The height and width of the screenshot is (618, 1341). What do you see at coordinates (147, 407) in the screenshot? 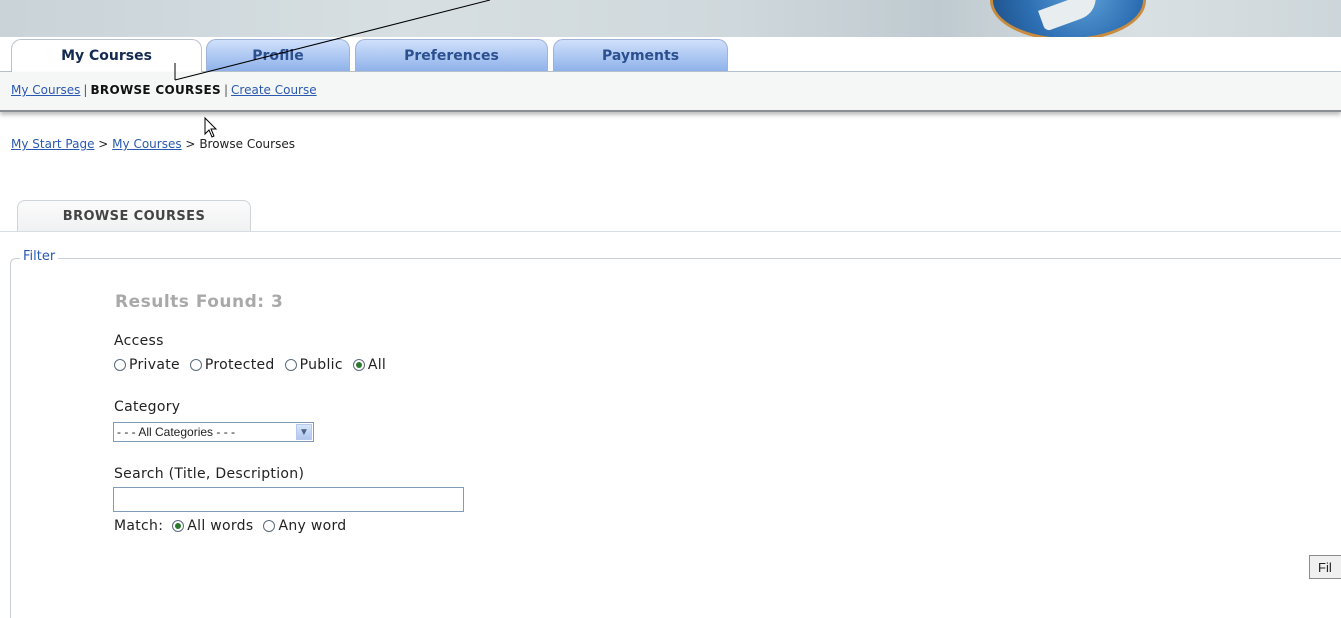
I see `category-label: Category` at bounding box center [147, 407].